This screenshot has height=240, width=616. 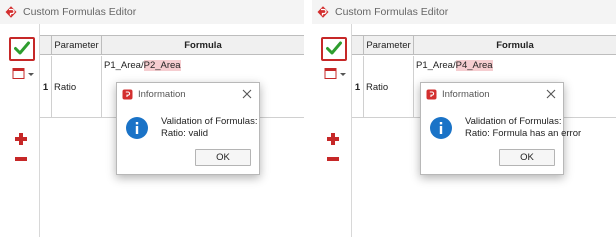 What do you see at coordinates (184, 133) in the screenshot?
I see `dialog-message-line2: Ratio: valid` at bounding box center [184, 133].